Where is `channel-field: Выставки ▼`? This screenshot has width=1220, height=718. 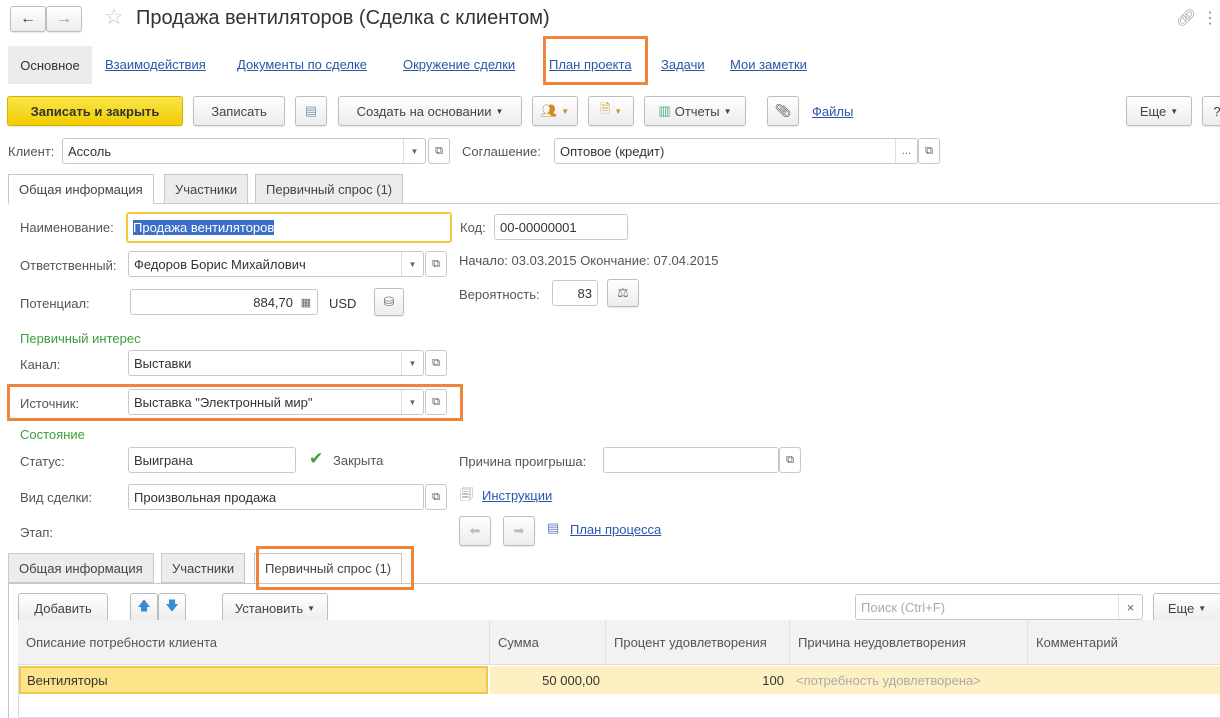 channel-field: Выставки ▼ is located at coordinates (276, 363).